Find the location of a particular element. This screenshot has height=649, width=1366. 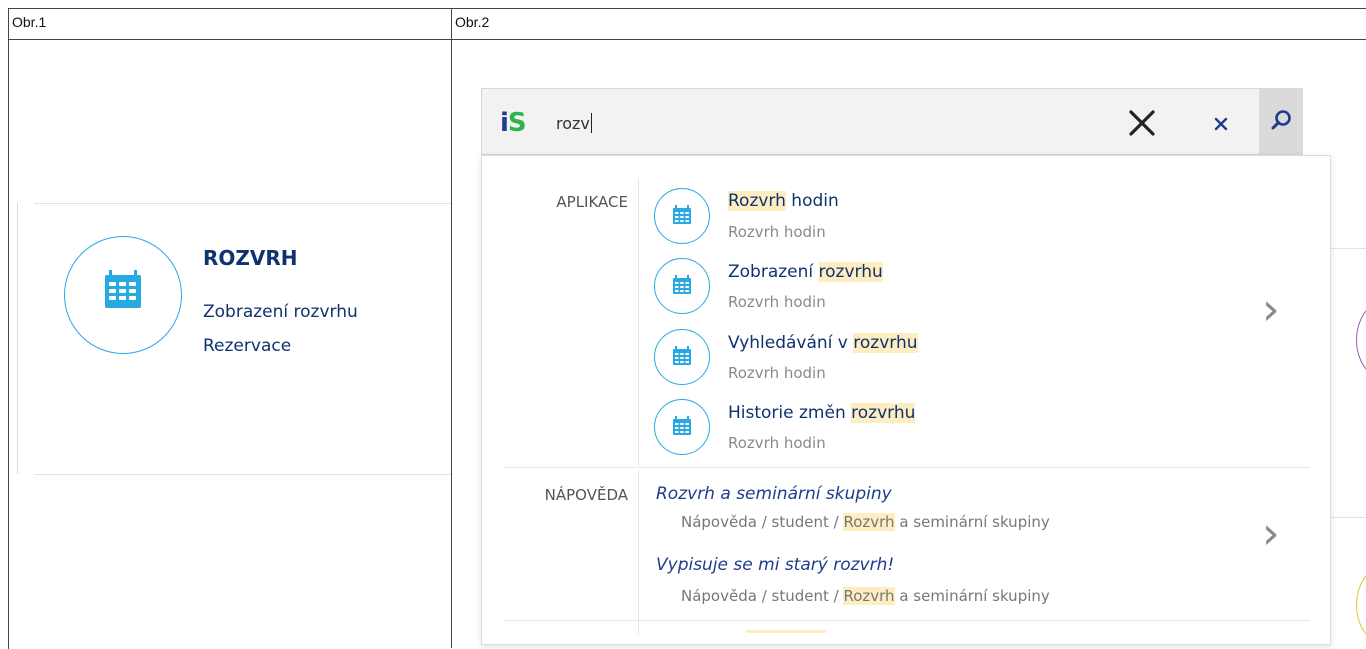

close-small-icon is located at coordinates (1221, 124).